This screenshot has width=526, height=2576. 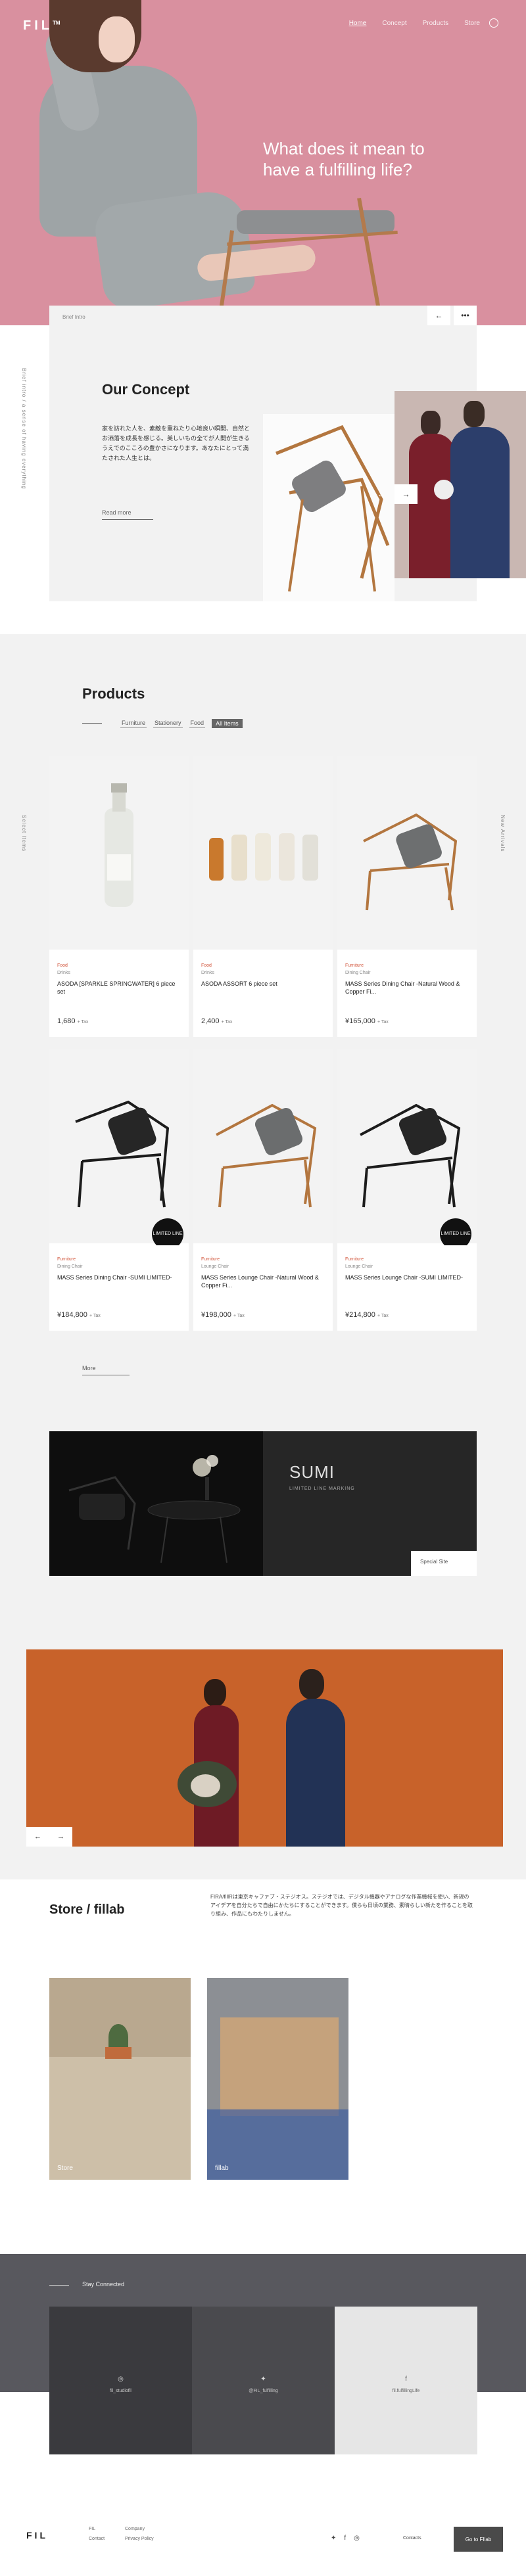 What do you see at coordinates (126, 2534) in the screenshot?
I see `footer-links: FIL Company Contact Privacy Policy` at bounding box center [126, 2534].